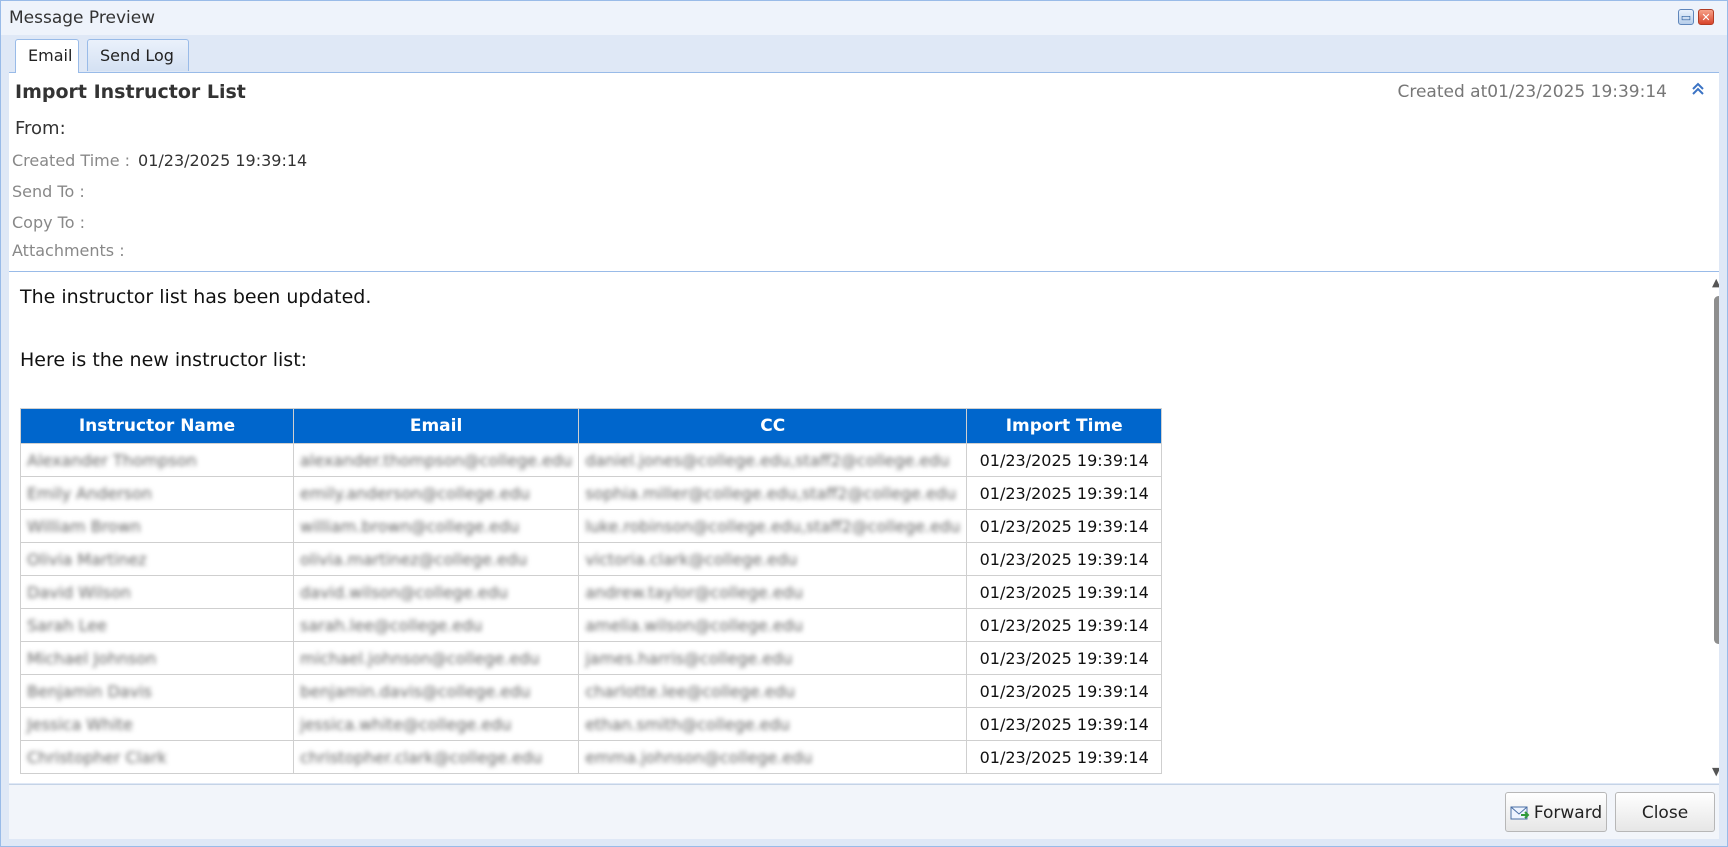 The width and height of the screenshot is (1728, 847). What do you see at coordinates (436, 724) in the screenshot?
I see `email-cell: jessica.white@college.edu` at bounding box center [436, 724].